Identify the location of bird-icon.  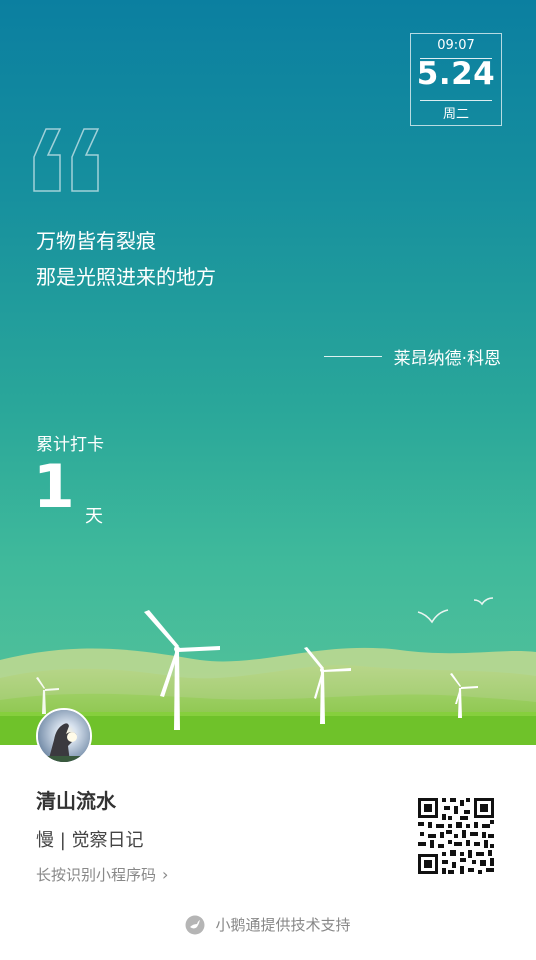
(455, 610).